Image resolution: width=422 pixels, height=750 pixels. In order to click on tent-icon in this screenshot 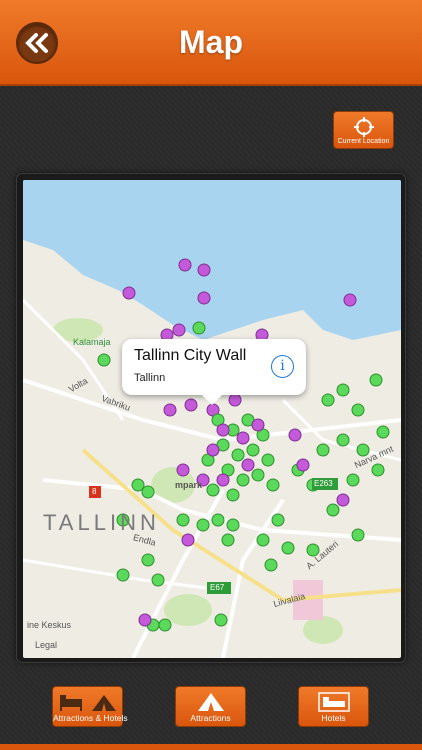, I will do `click(210, 702)`.